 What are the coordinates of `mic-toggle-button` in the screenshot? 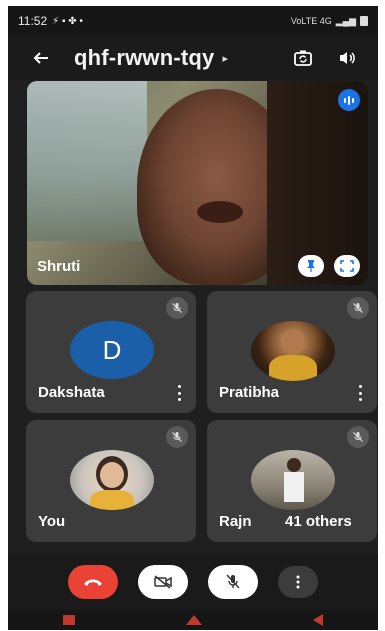 It's located at (233, 582).